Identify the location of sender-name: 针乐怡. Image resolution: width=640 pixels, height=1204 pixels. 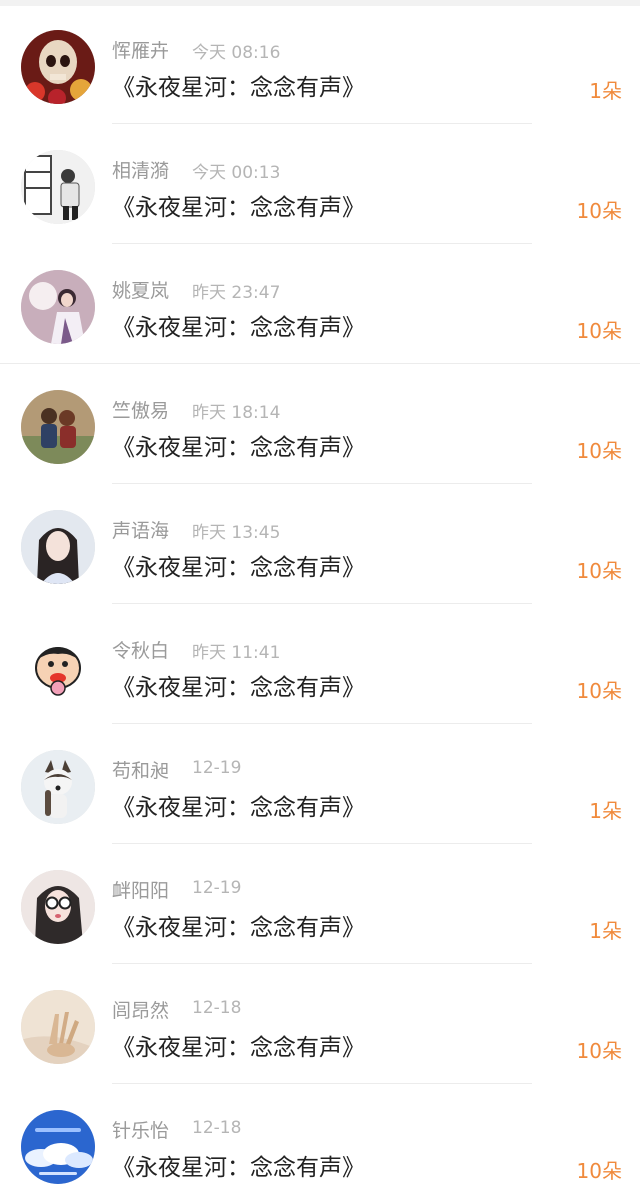
(141, 1131).